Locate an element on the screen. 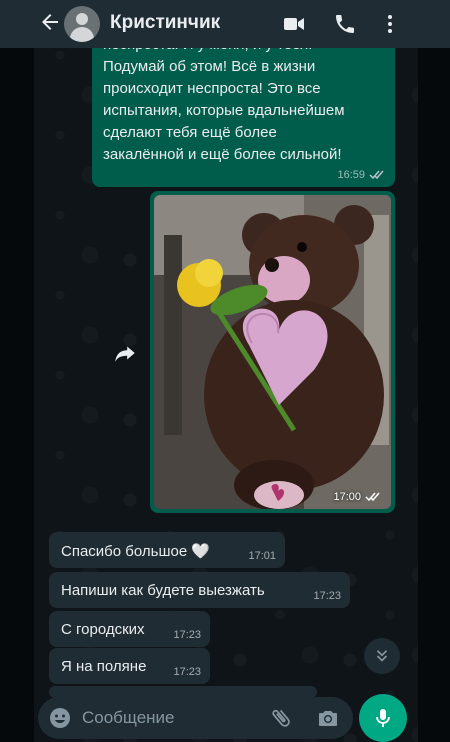 The height and width of the screenshot is (742, 450). forward-icon is located at coordinates (125, 353).